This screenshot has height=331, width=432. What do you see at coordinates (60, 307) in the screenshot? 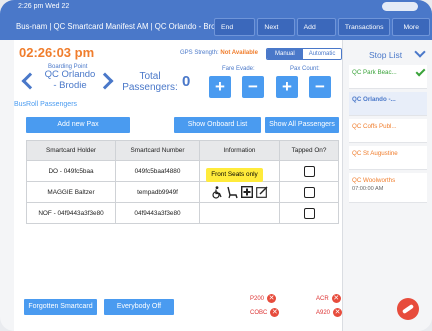
I see `forgotten-smartcard-button: Forgotten Smartcard` at bounding box center [60, 307].